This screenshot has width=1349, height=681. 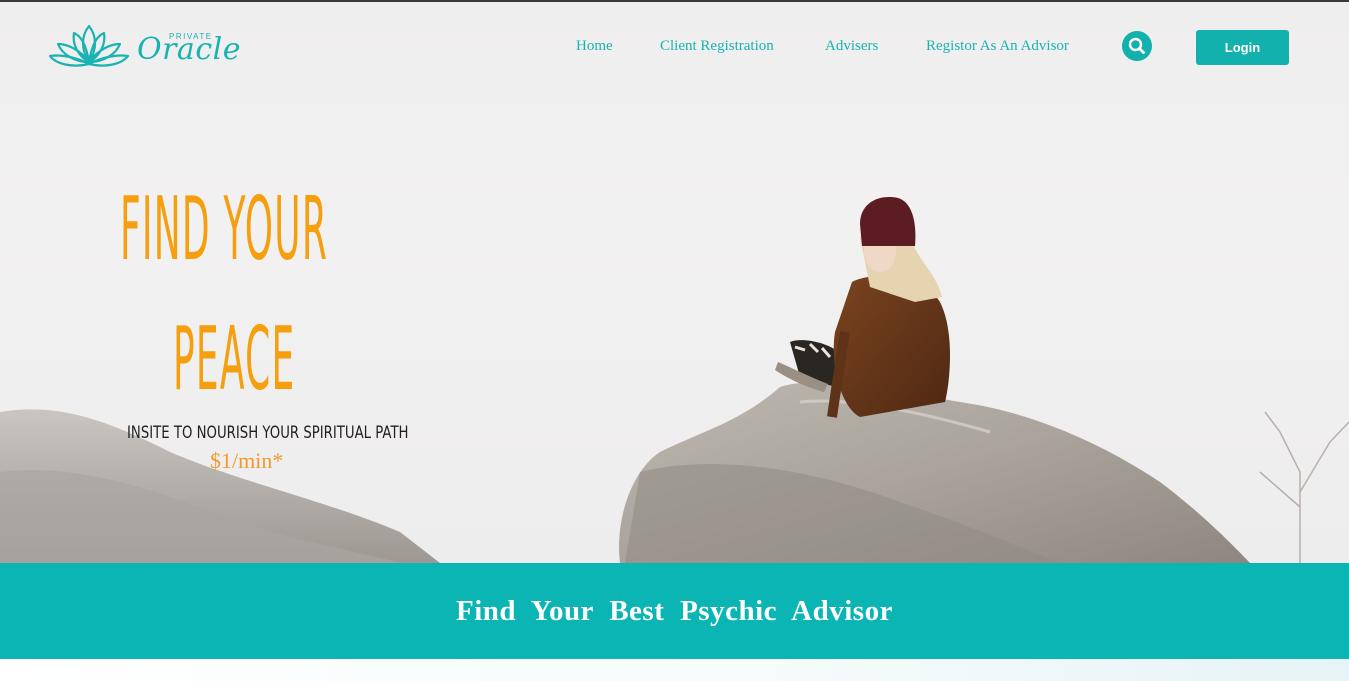 I want to click on nav-advisers: Advisers, so click(x=851, y=48).